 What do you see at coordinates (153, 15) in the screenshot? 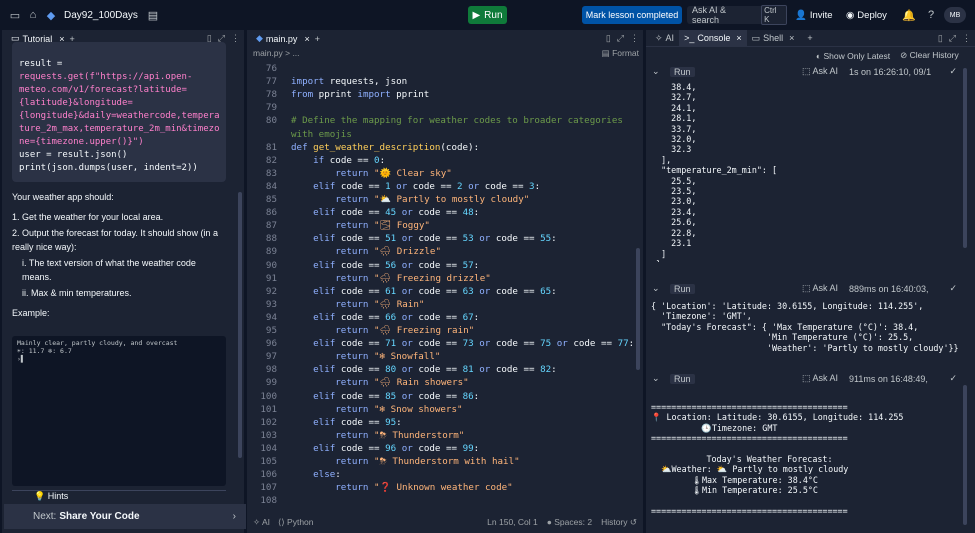
I see `repl-info-icon: ▤` at bounding box center [153, 15].